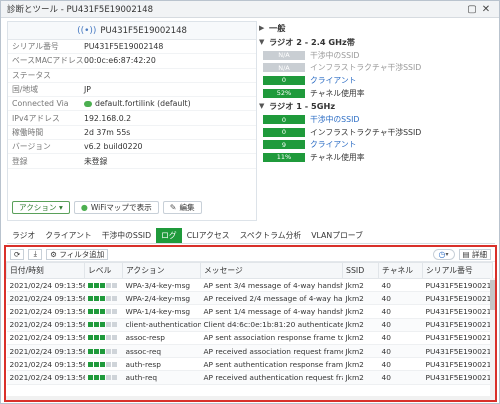  What do you see at coordinates (250, 9) in the screenshot?
I see `window-titlebar: 診断とツール - PU431F5E19002148 ▢ ✕` at bounding box center [250, 9].